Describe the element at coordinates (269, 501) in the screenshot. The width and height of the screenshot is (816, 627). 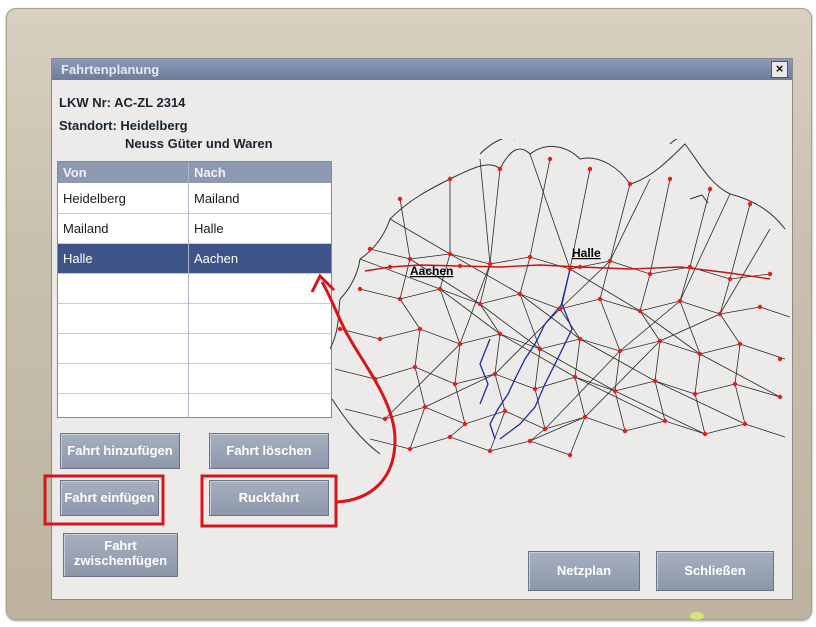
I see `highlight-return-box` at that location.